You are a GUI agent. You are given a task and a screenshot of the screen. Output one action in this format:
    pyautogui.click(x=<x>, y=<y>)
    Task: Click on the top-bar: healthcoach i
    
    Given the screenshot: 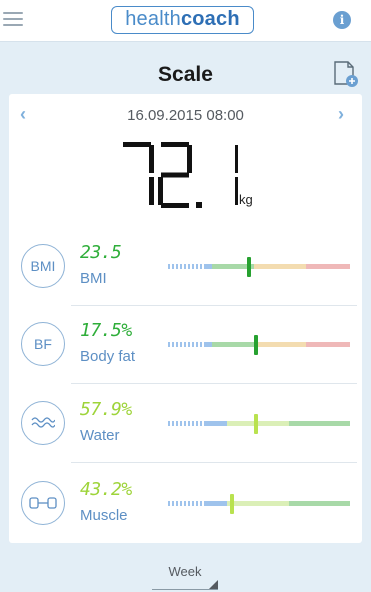 What is the action you would take?
    pyautogui.click(x=185, y=21)
    